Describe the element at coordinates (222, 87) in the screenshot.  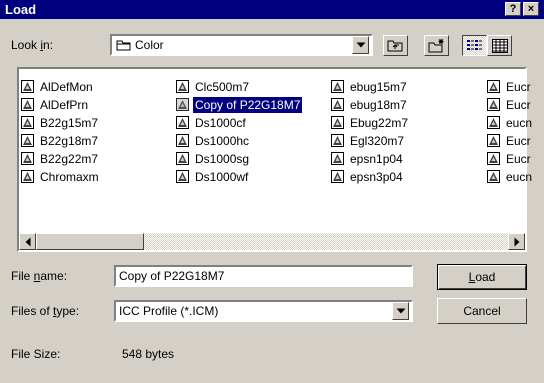
I see `file-item-name: Clc500m7` at that location.